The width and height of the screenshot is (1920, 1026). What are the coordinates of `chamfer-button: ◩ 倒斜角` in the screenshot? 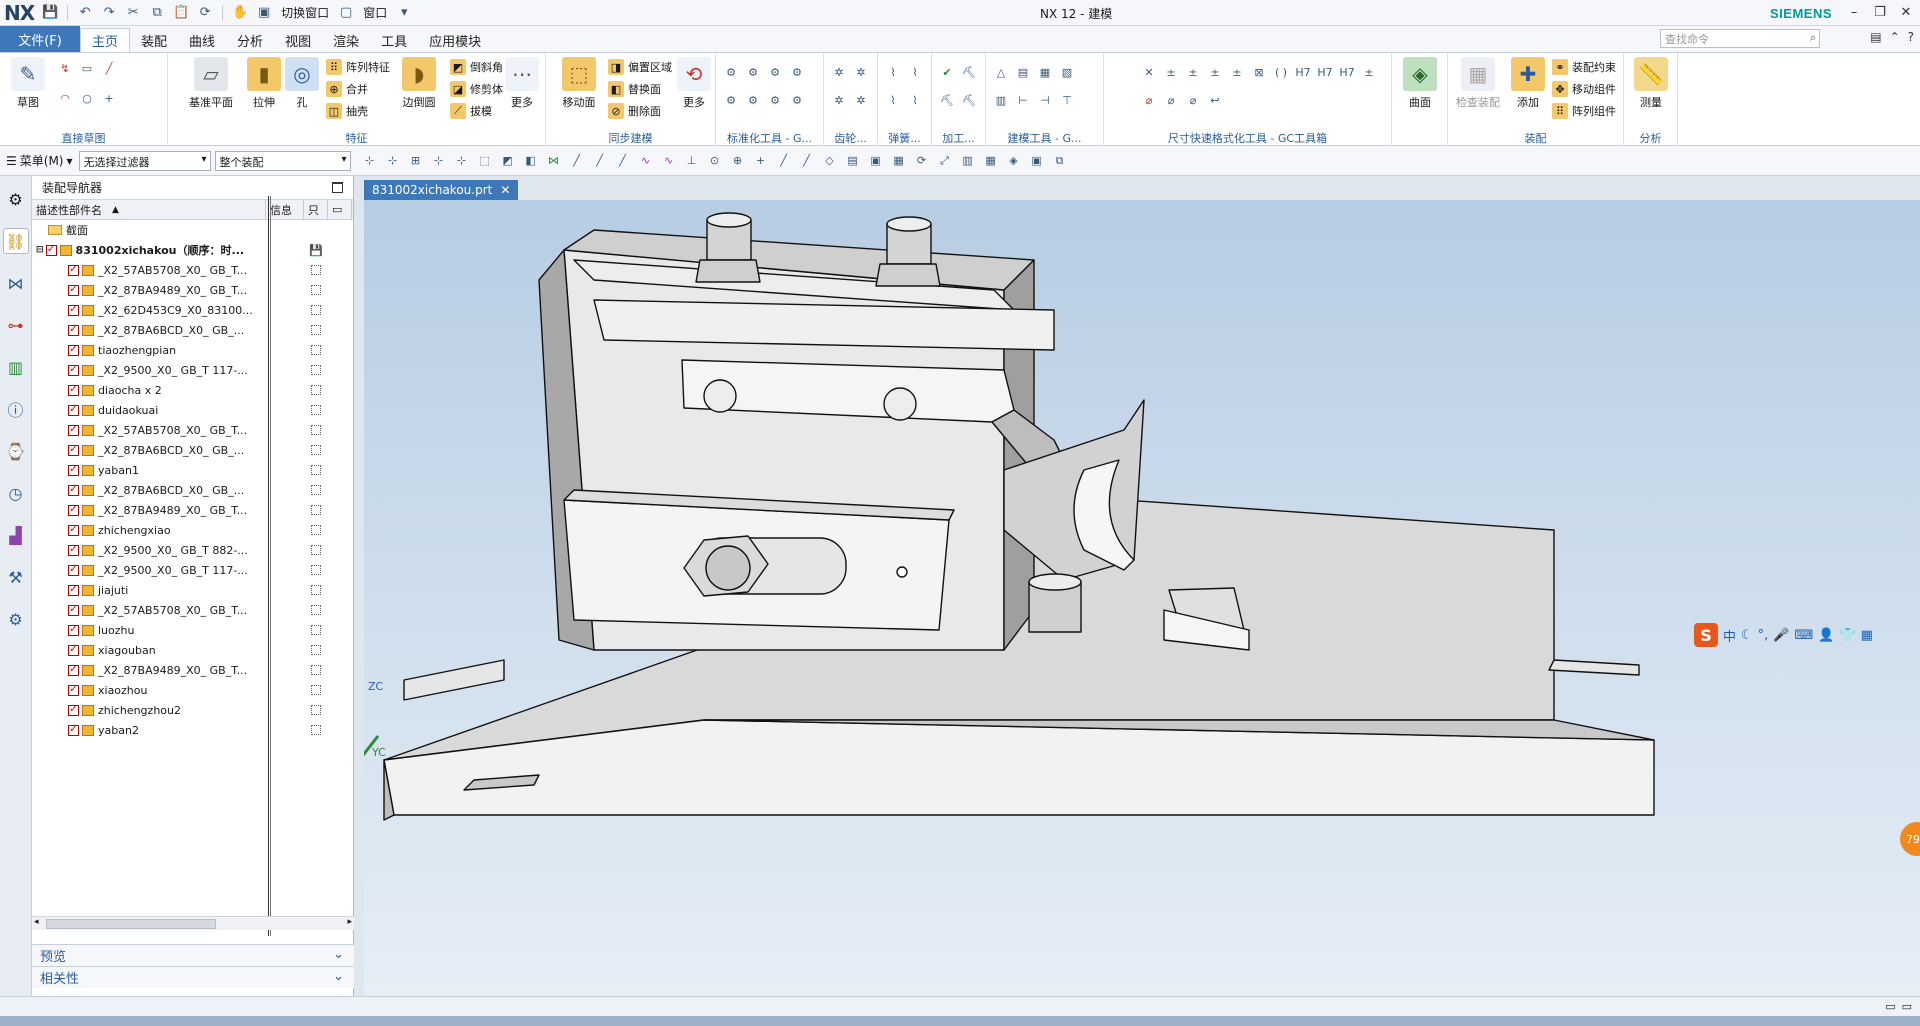 It's located at (476, 67).